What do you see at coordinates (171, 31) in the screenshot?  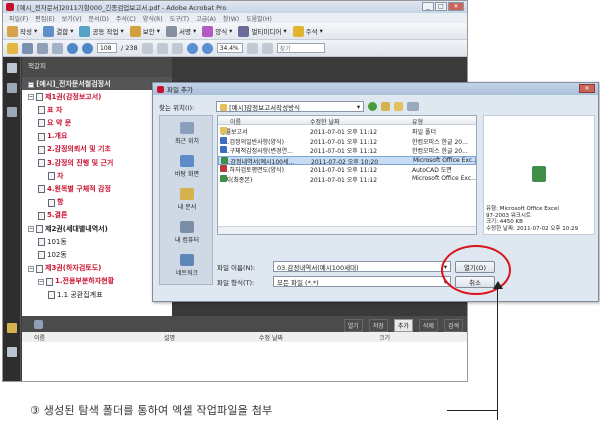 I see `sign-icon` at bounding box center [171, 31].